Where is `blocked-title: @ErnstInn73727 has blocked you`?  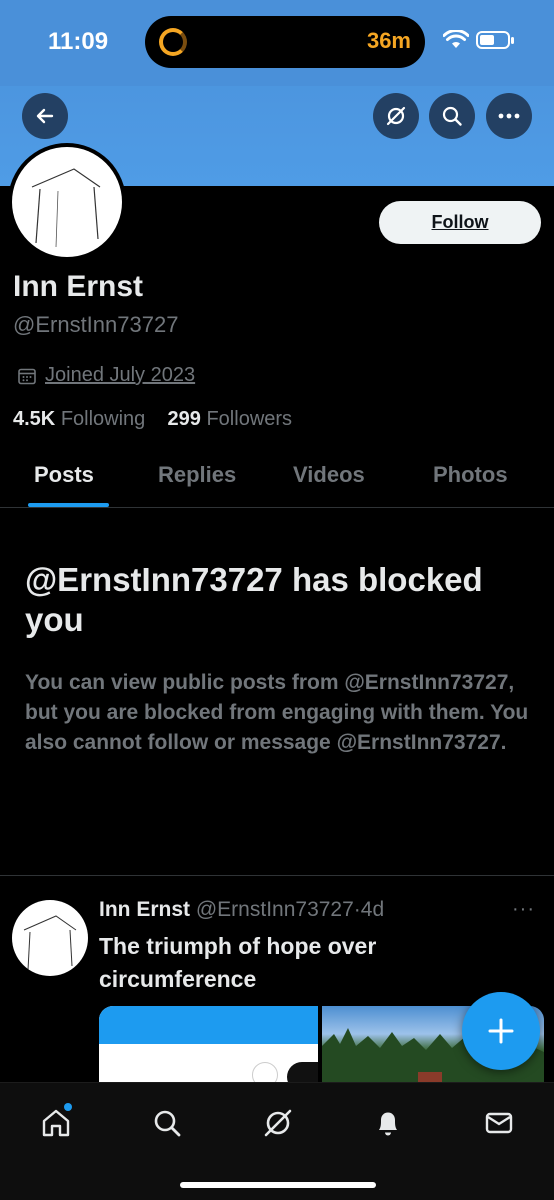 blocked-title: @ErnstInn73727 has blocked you is located at coordinates (254, 599).